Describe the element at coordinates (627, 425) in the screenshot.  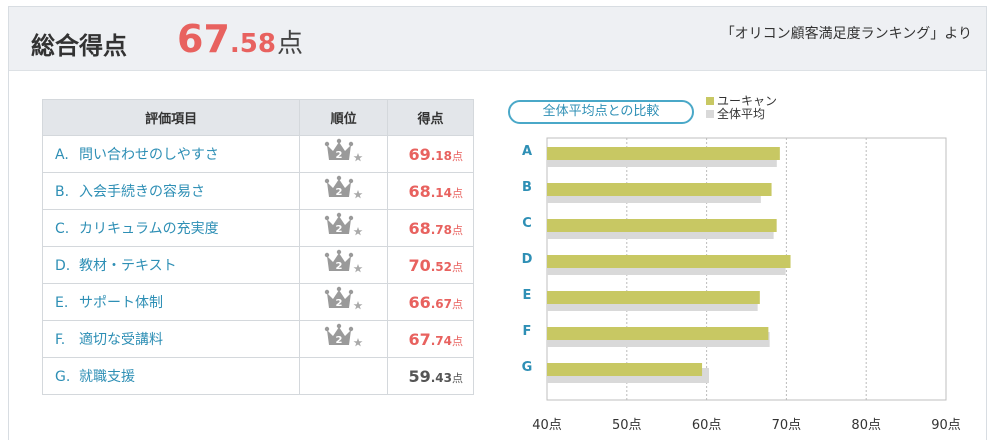
I see `x-tick-label: 50点` at that location.